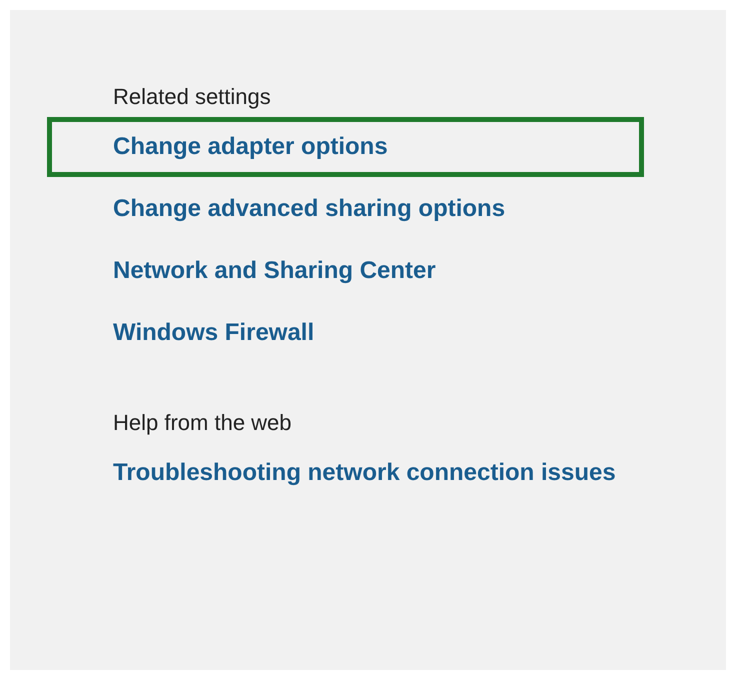 This screenshot has height=680, width=736. I want to click on section-heading: Related settings, so click(192, 97).